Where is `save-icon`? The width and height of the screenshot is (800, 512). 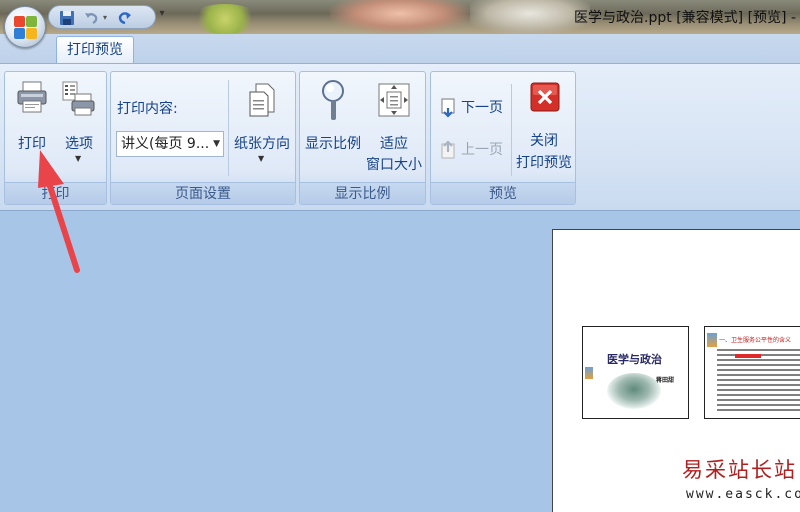
save-icon is located at coordinates (67, 17).